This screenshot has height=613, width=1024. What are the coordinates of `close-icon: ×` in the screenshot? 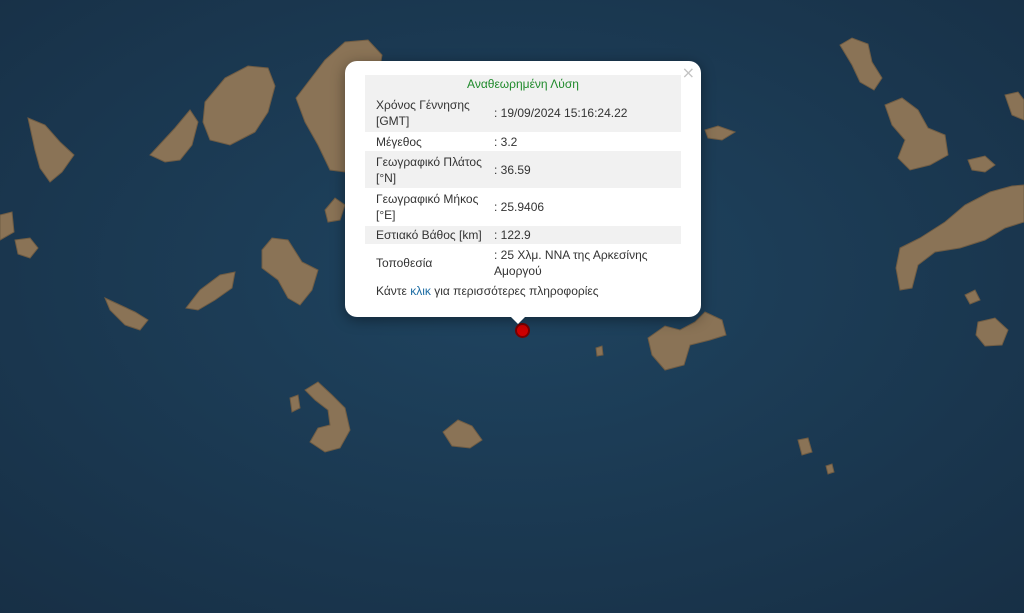 It's located at (688, 73).